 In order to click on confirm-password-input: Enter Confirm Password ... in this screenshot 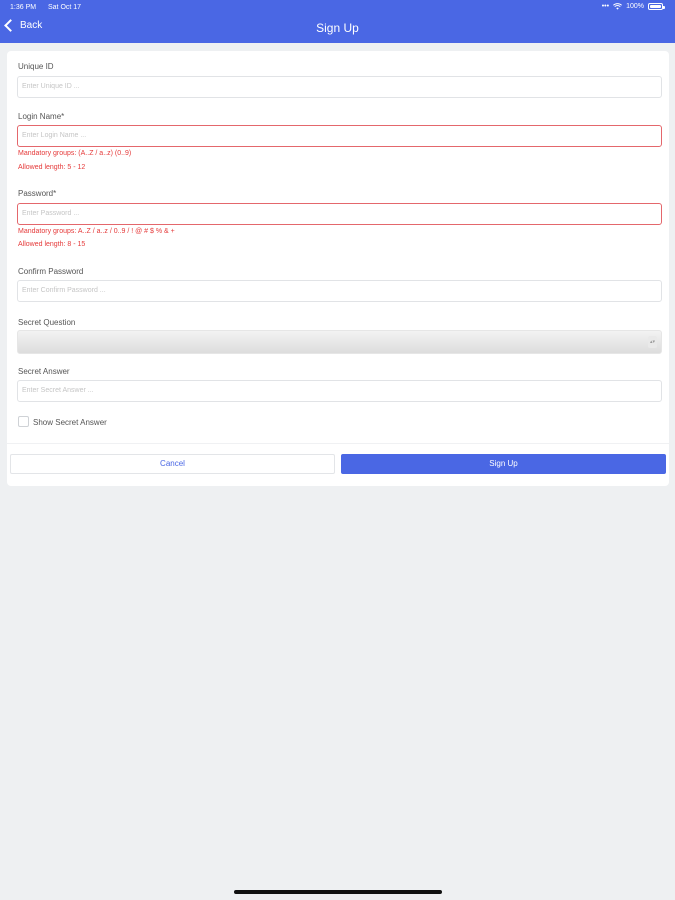, I will do `click(339, 291)`.